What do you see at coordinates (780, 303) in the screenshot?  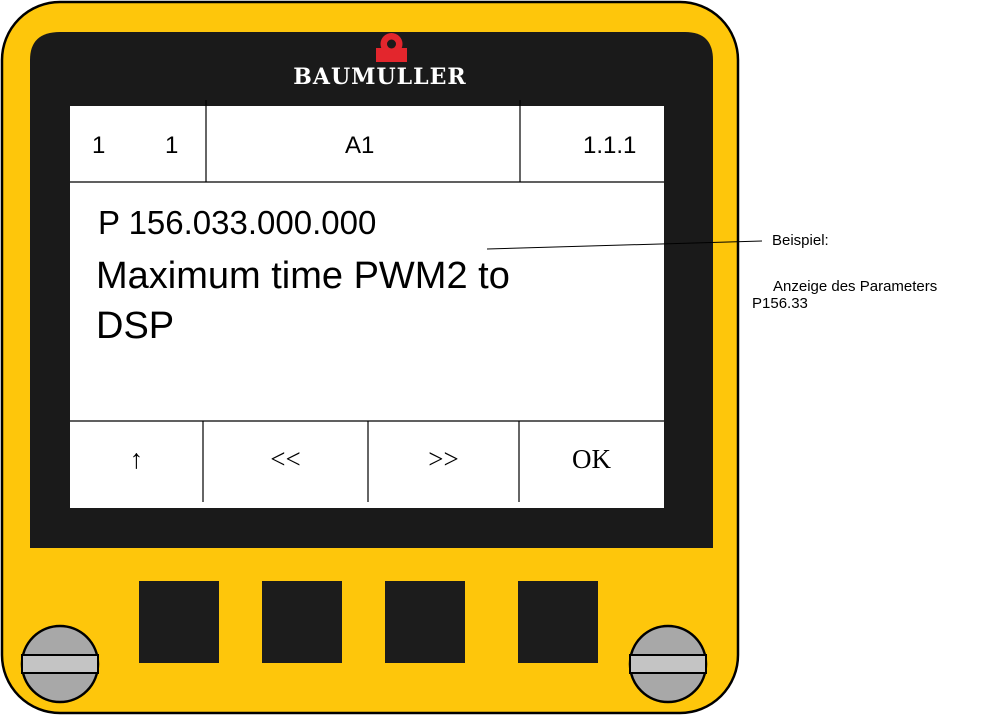 I see `annotation-line2: P156.33` at bounding box center [780, 303].